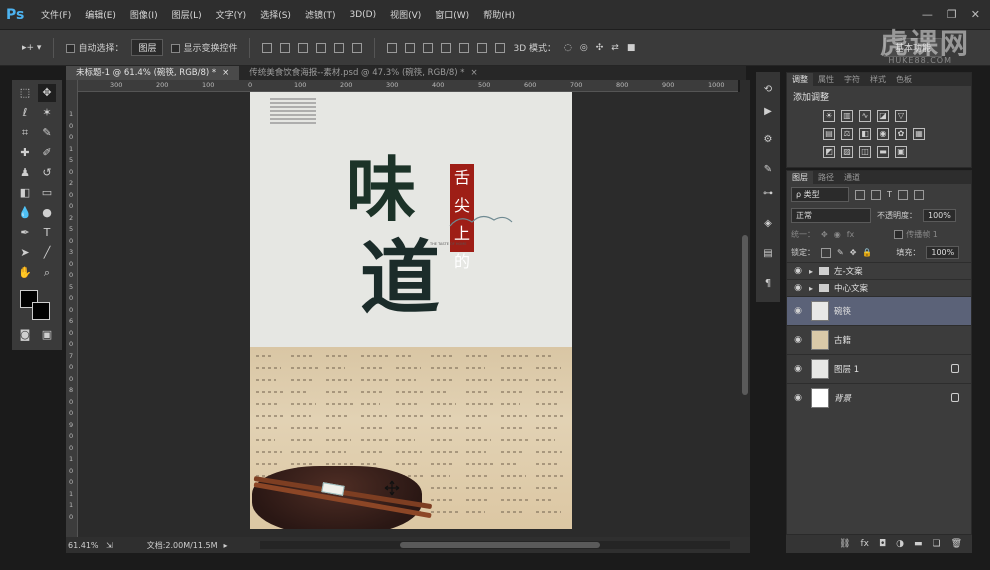 This screenshot has height=570, width=990. Describe the element at coordinates (25, 113) in the screenshot. I see `lasso-tool-icon: ℓ` at that location.